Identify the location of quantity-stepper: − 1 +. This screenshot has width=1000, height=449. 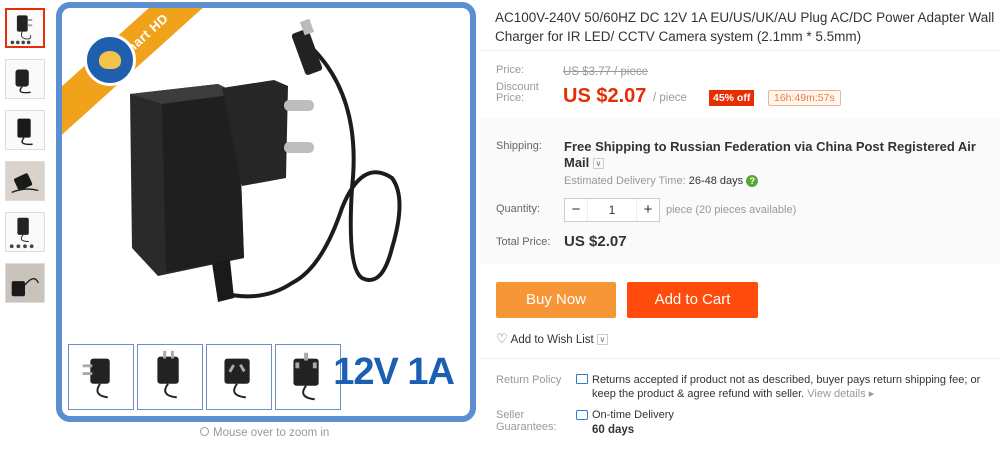
(612, 210).